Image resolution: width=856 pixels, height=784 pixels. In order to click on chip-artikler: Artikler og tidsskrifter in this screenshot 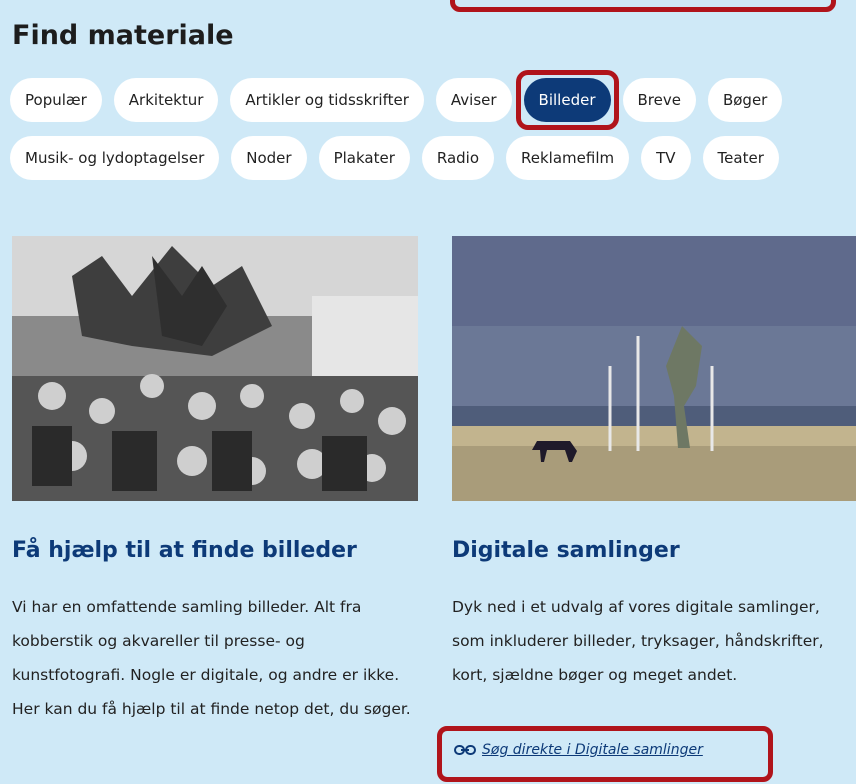, I will do `click(327, 100)`.